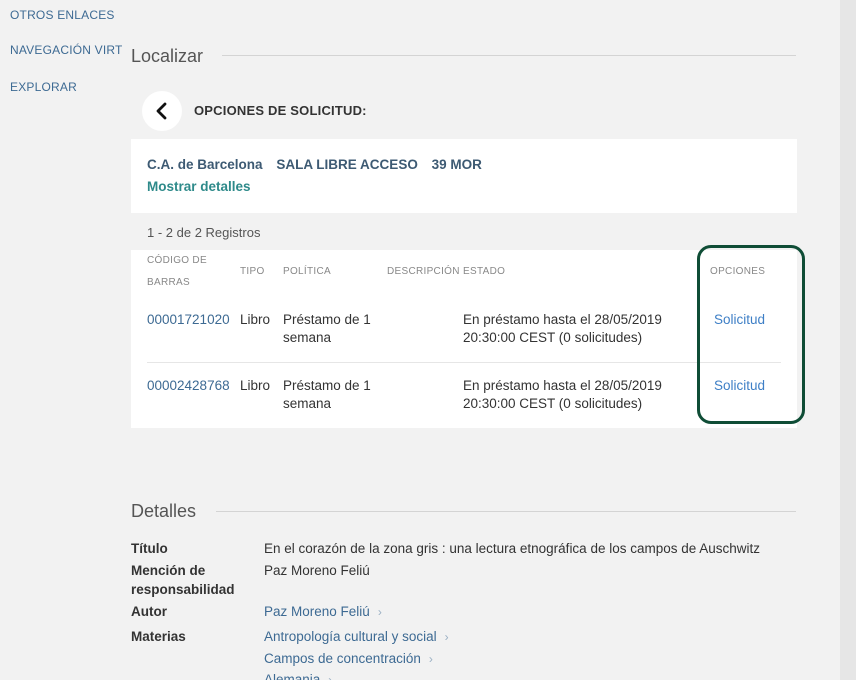 The image size is (856, 680). I want to click on options-highlight-box, so click(751, 334).